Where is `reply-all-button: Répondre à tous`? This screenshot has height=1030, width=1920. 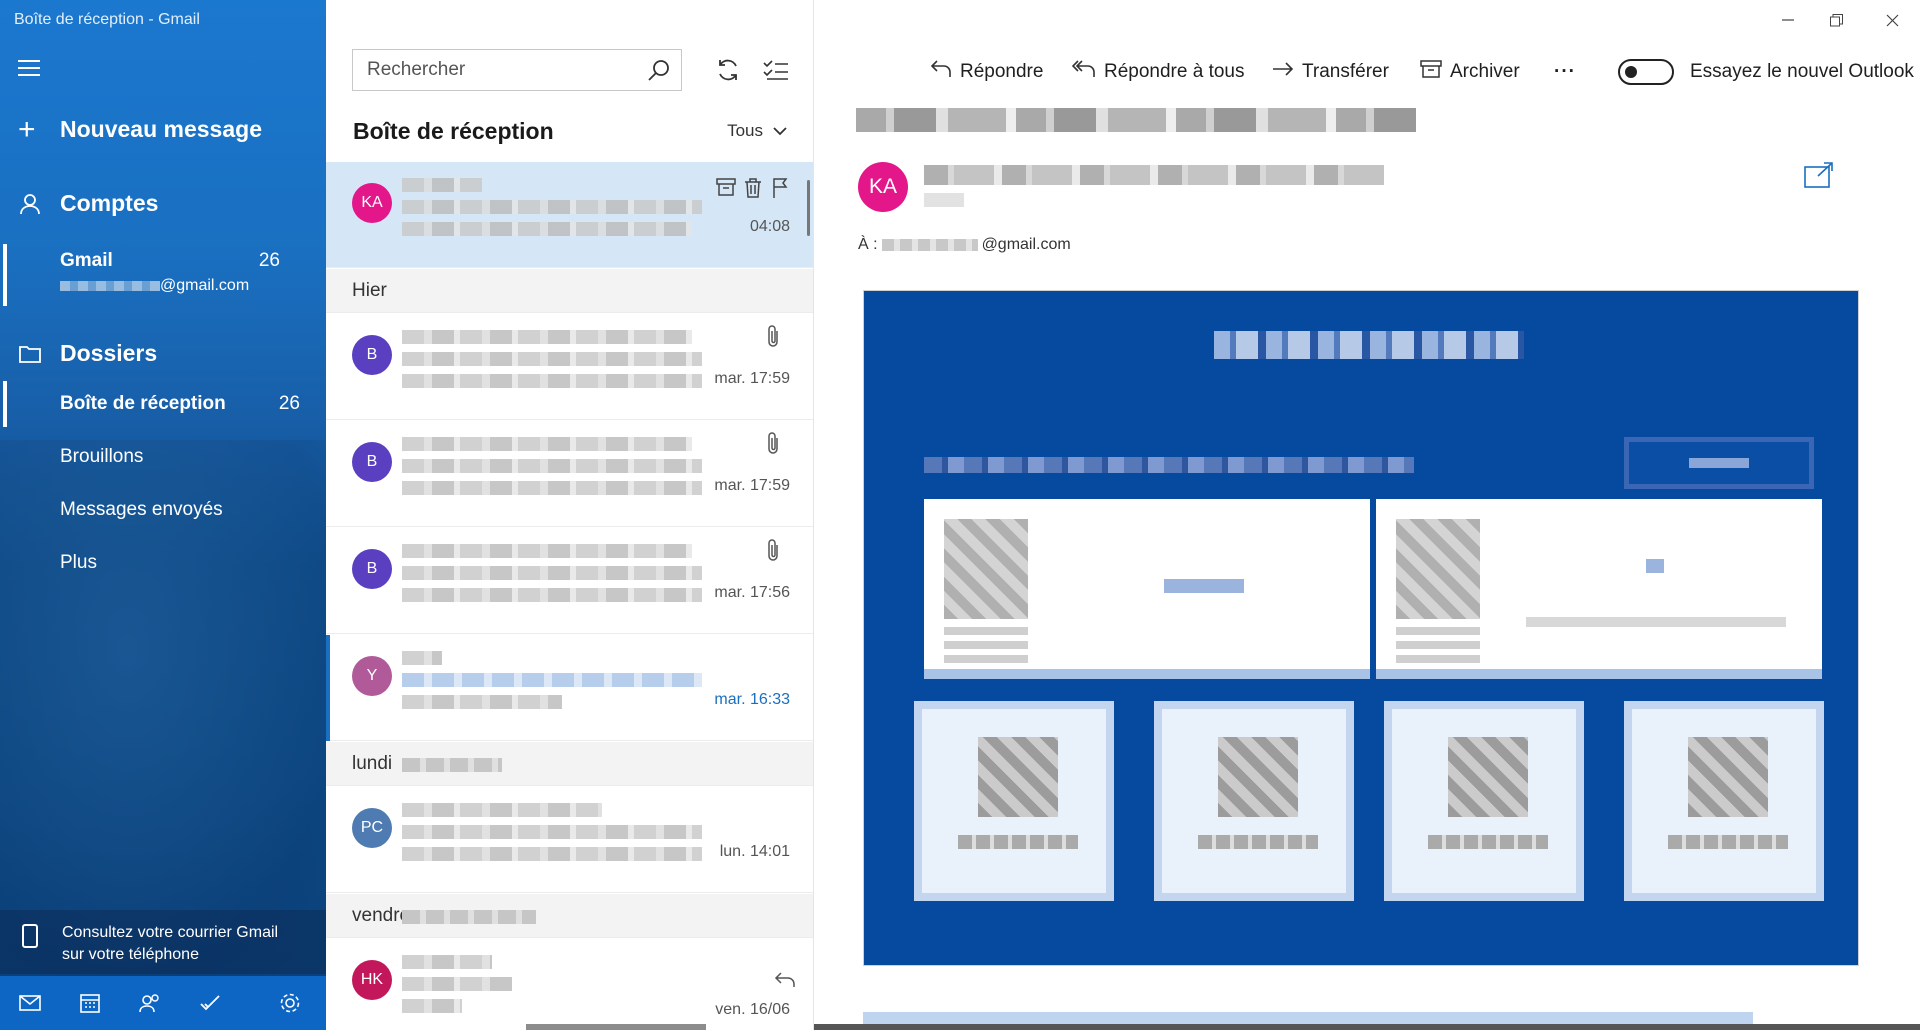
reply-all-button: Répondre à tous is located at coordinates (1158, 72).